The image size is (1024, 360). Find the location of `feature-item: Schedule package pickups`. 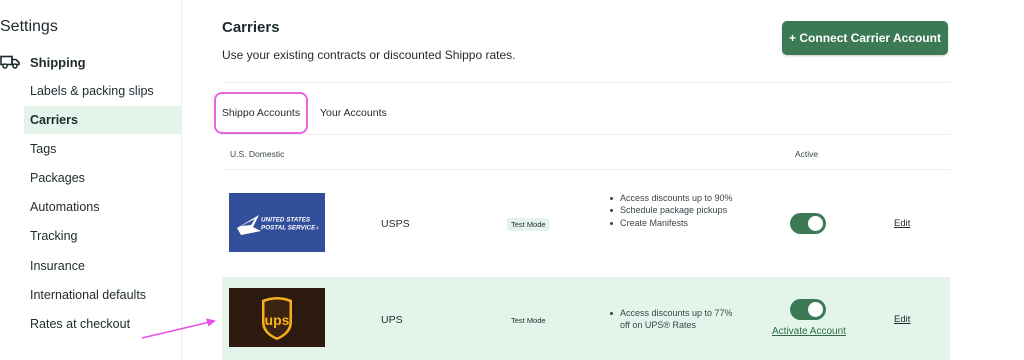

feature-item: Schedule package pickups is located at coordinates (673, 210).